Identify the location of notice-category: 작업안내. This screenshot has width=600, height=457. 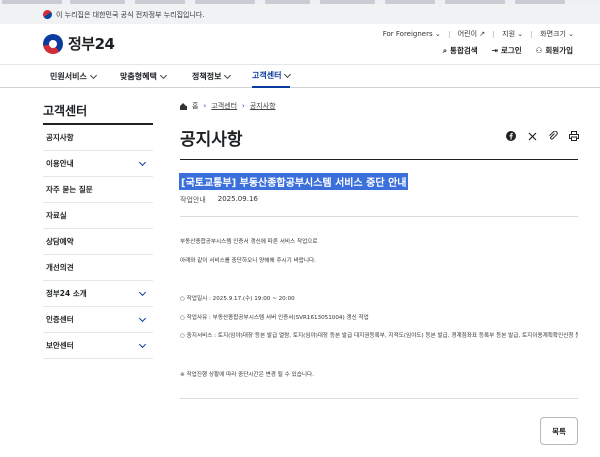
(193, 200).